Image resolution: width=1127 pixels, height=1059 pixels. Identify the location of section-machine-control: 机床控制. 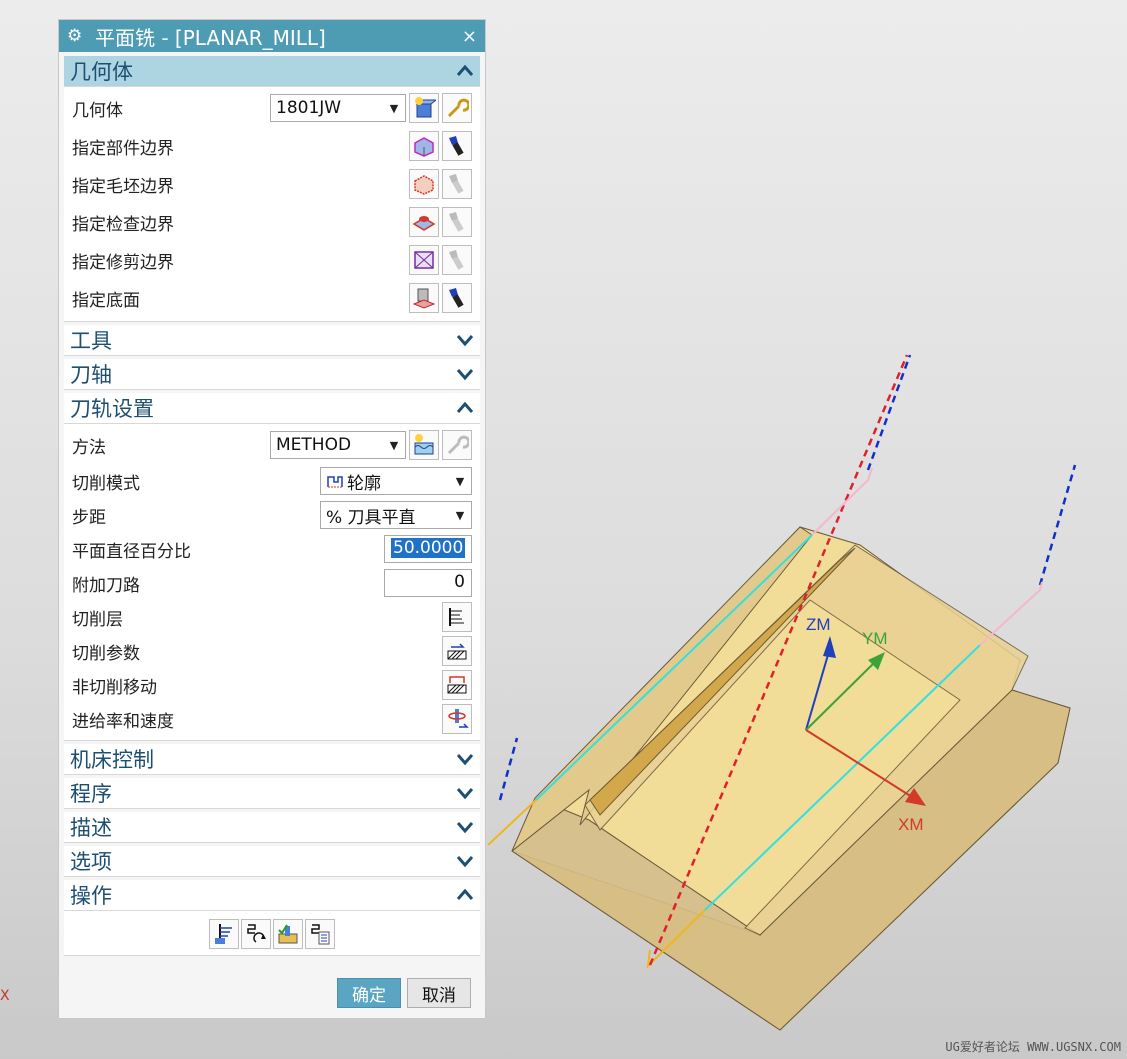
(272, 759).